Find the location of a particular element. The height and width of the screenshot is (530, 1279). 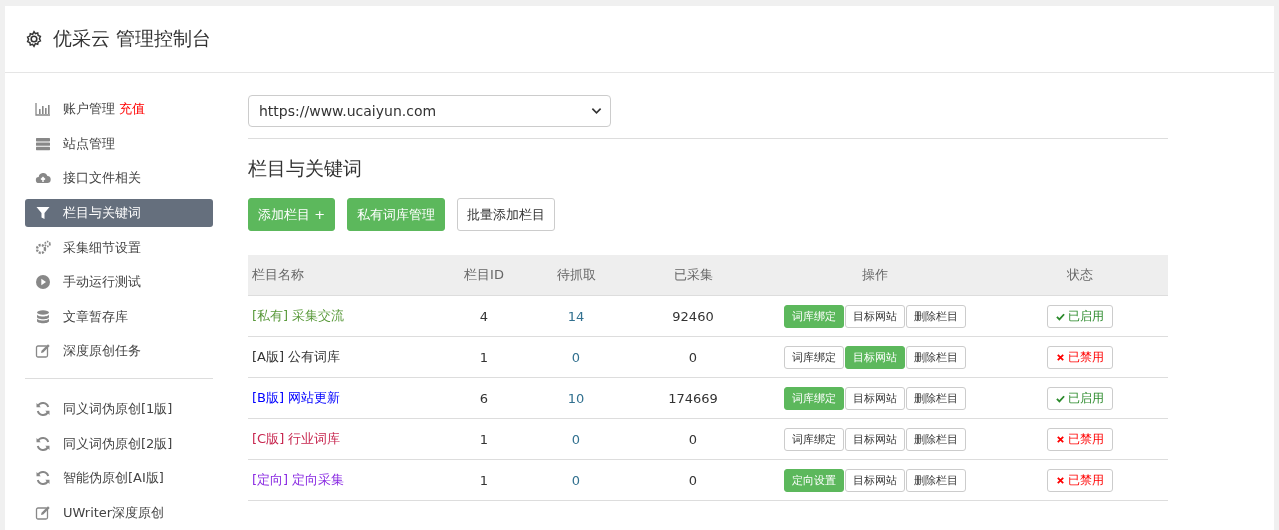

sidebar-label: 接口文件相关 is located at coordinates (102, 178).